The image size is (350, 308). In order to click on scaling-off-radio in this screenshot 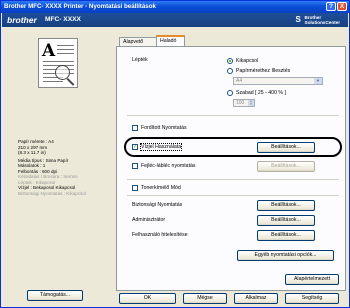, I will do `click(230, 61)`.